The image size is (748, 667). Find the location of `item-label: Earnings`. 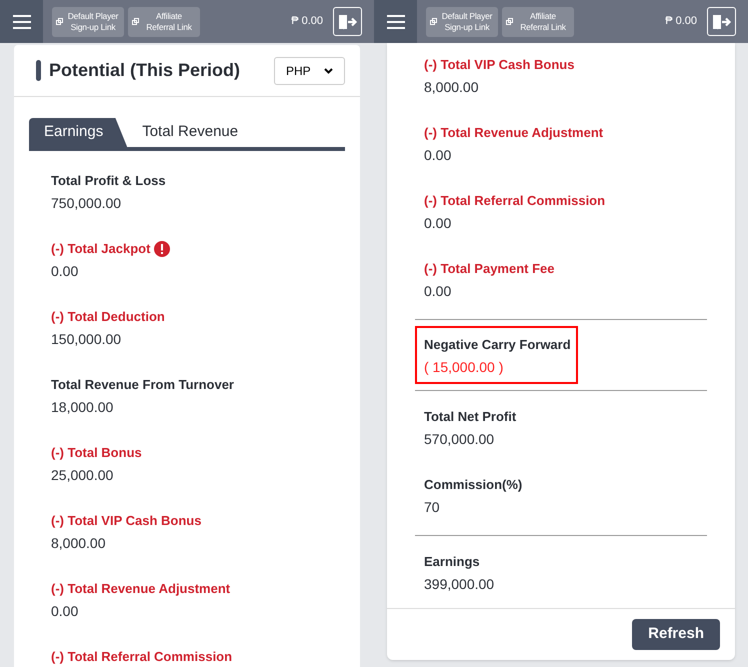

item-label: Earnings is located at coordinates (452, 562).